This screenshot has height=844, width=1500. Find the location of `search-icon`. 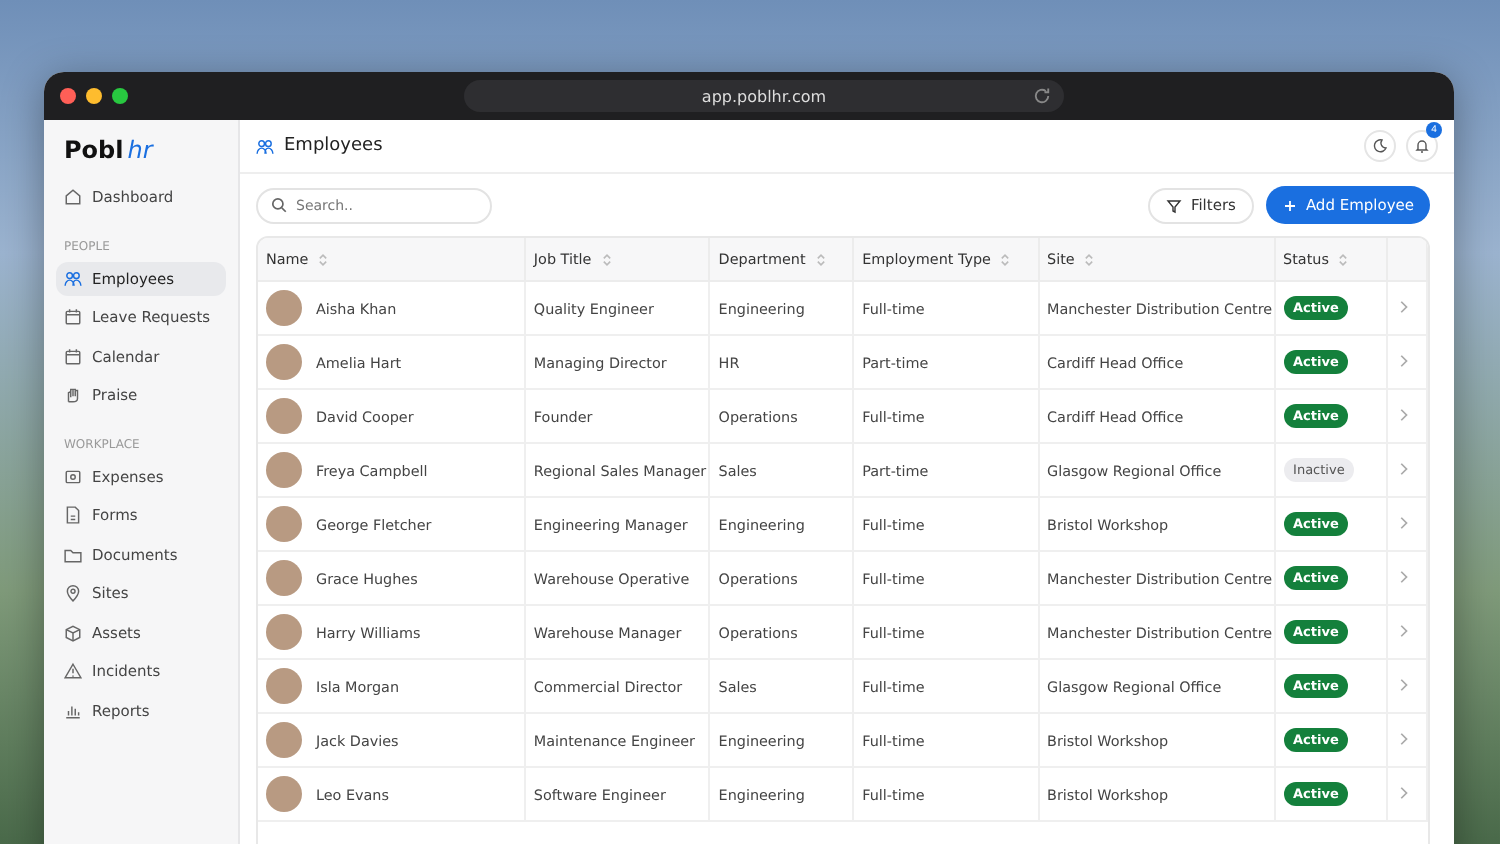

search-icon is located at coordinates (279, 205).